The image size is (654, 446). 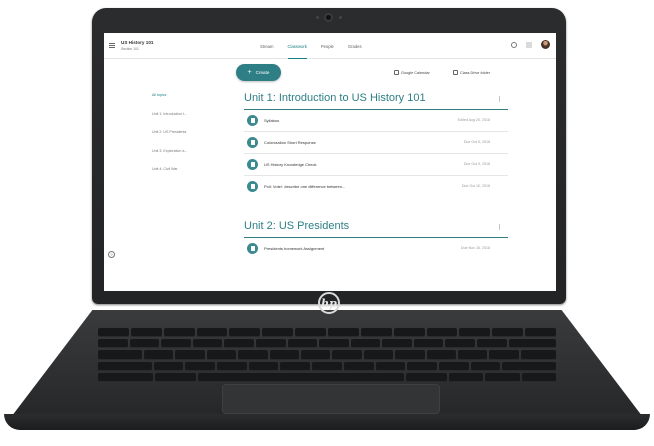 What do you see at coordinates (262, 72) in the screenshot?
I see `create-button-label: Create` at bounding box center [262, 72].